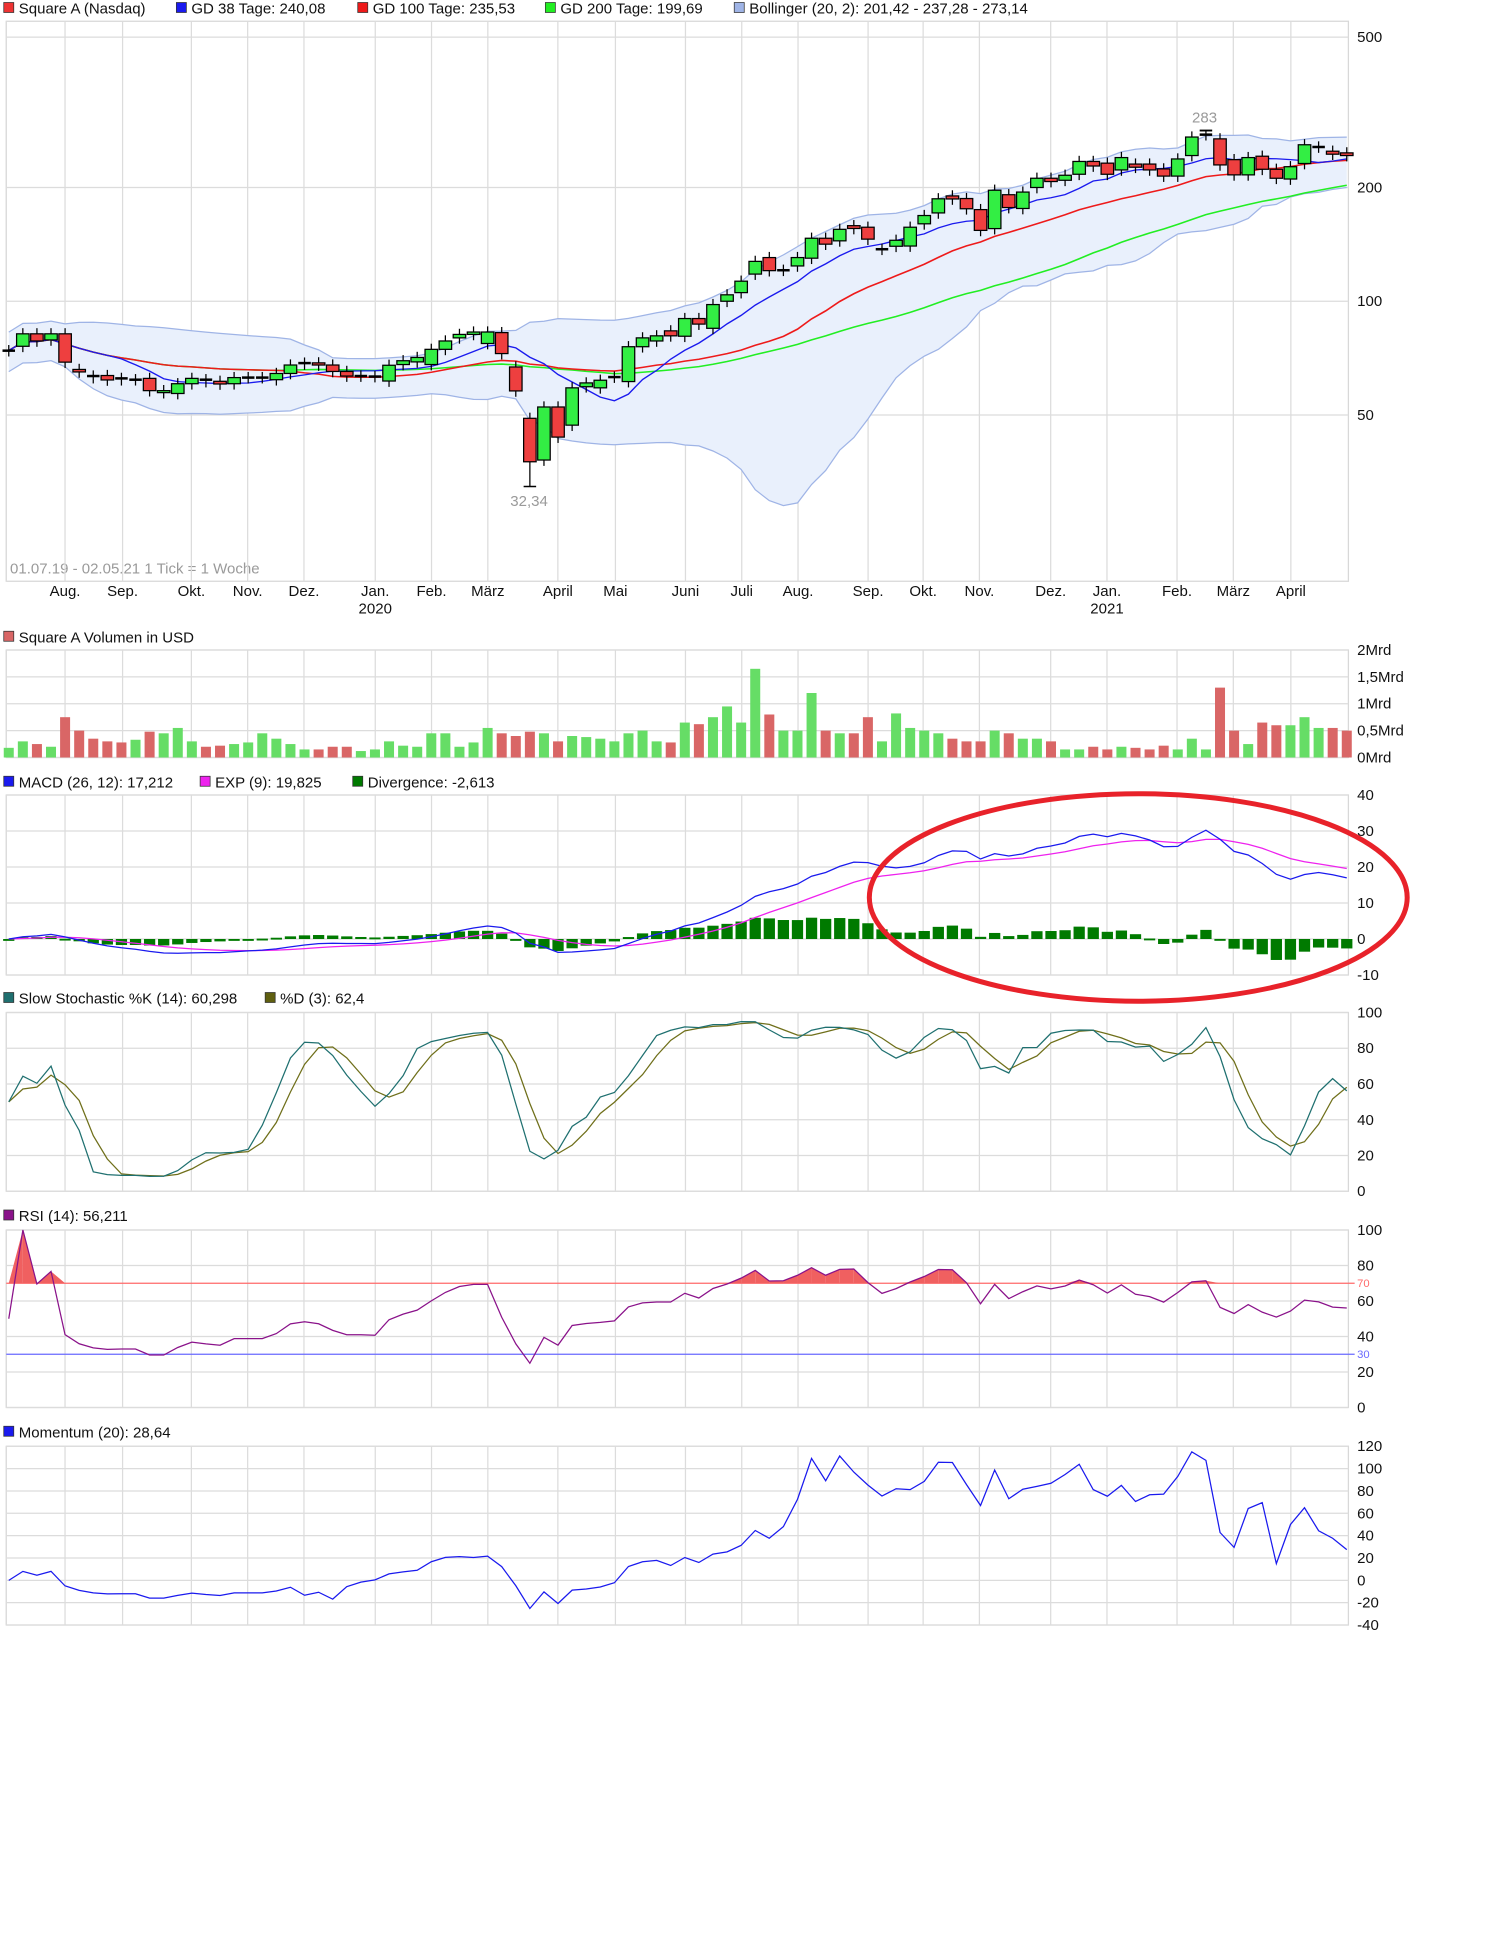 The width and height of the screenshot is (1501, 1960). I want to click on legend-exp: EXP (9): 19,825, so click(268, 783).